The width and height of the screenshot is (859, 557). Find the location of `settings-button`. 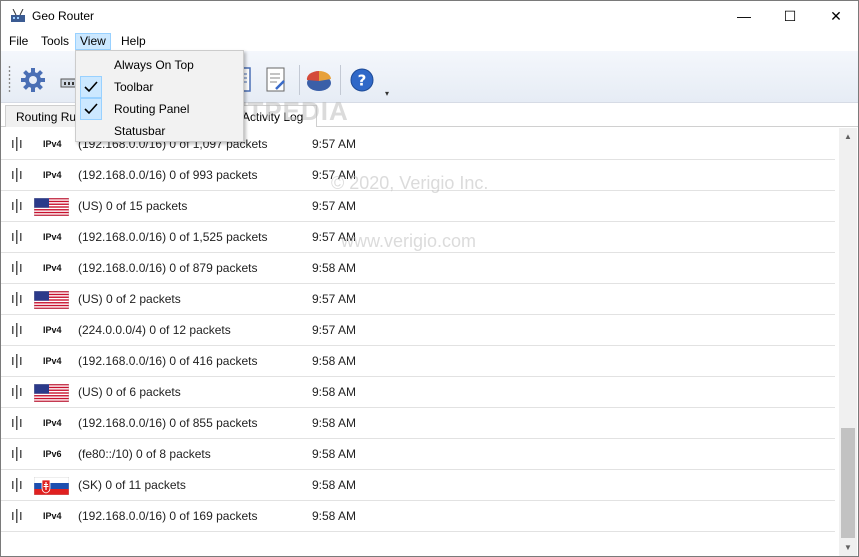

settings-button is located at coordinates (33, 80).